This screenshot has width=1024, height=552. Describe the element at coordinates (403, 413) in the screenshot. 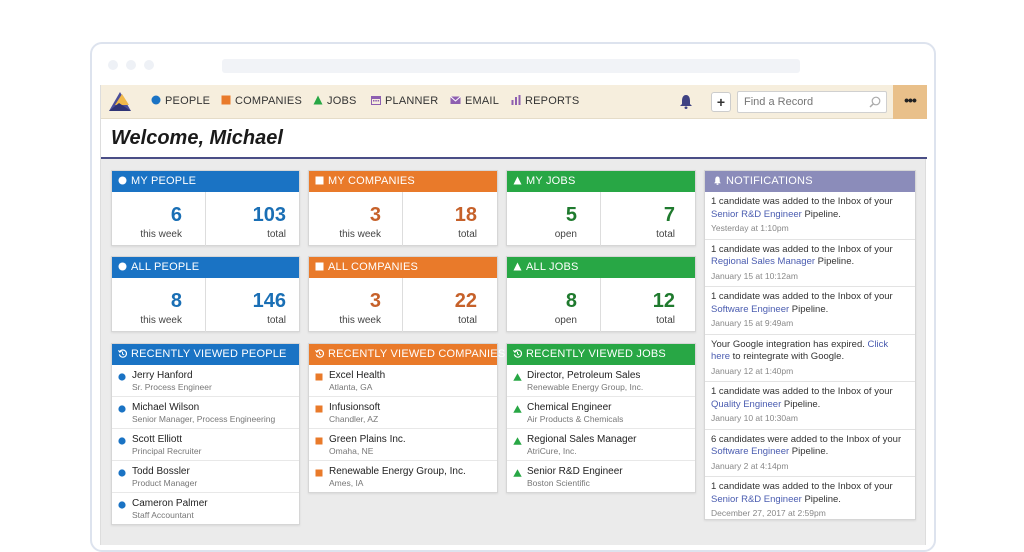

I see `list-item: Infusionsoft Chandler, AZ` at that location.